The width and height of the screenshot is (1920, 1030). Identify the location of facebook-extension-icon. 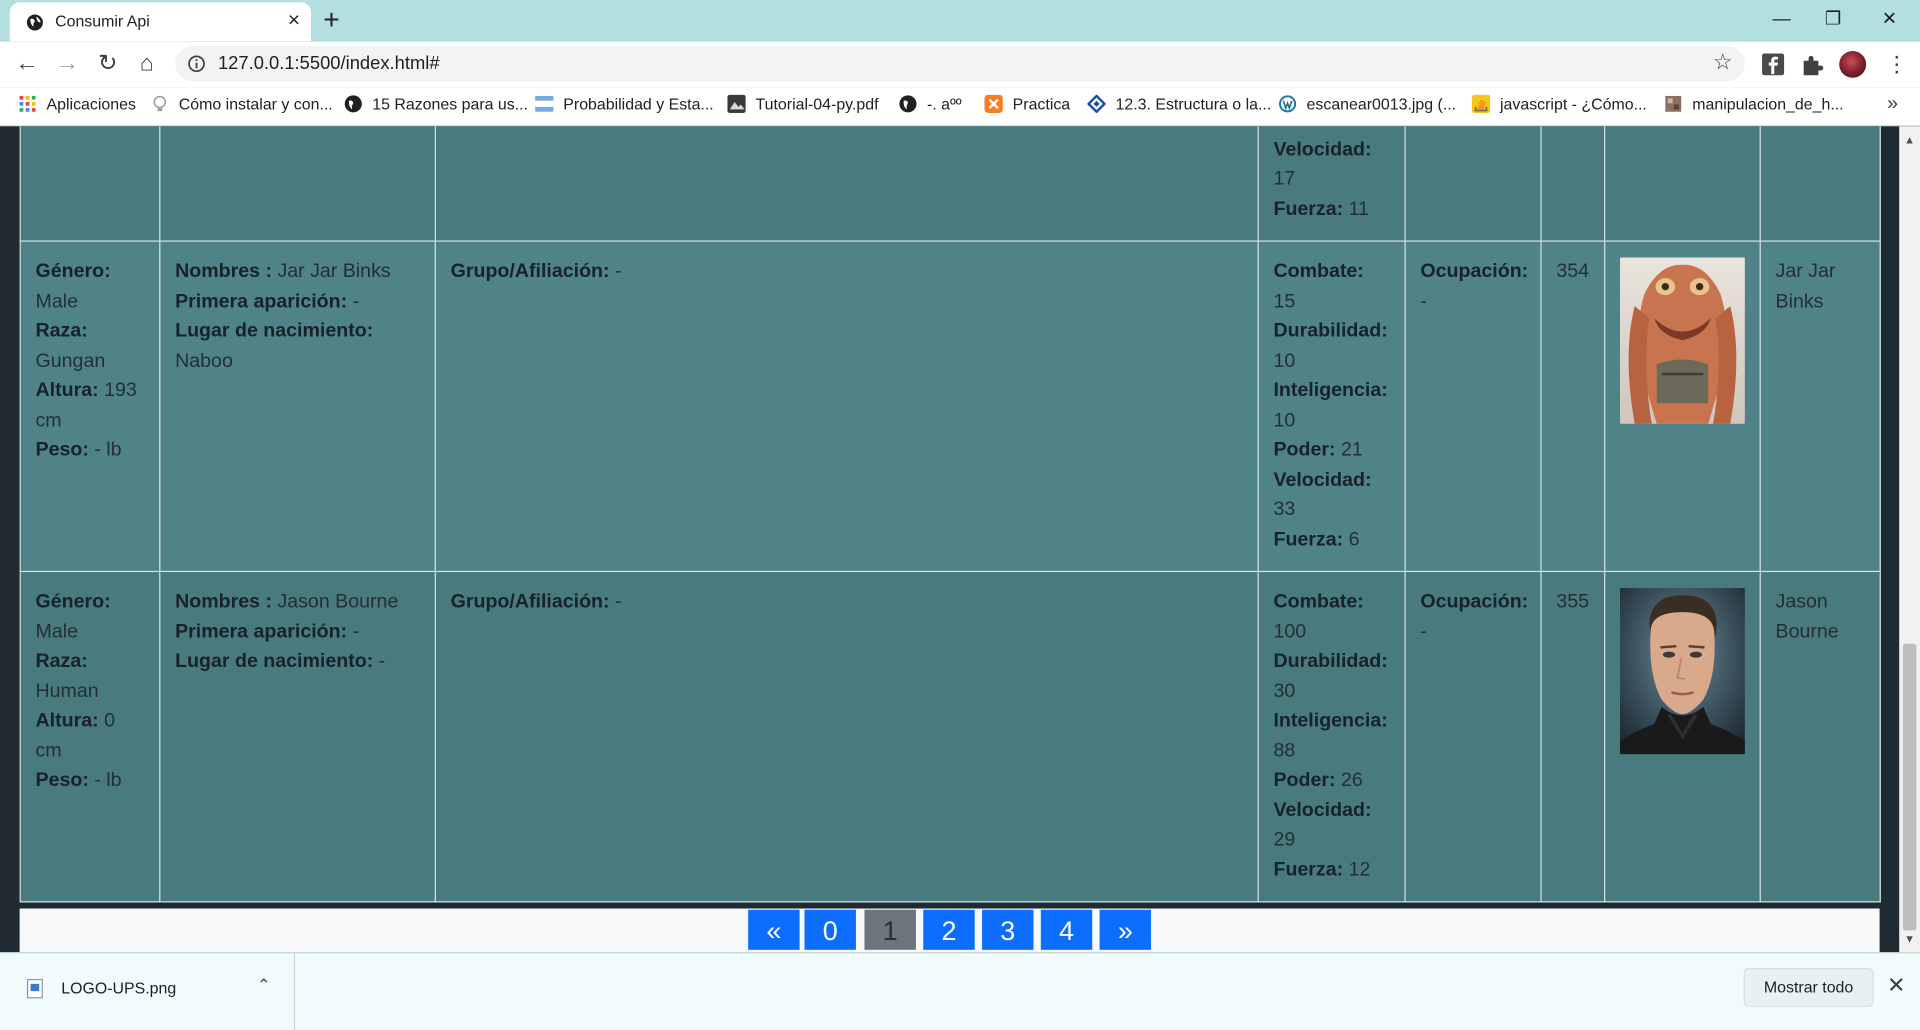
(1773, 64).